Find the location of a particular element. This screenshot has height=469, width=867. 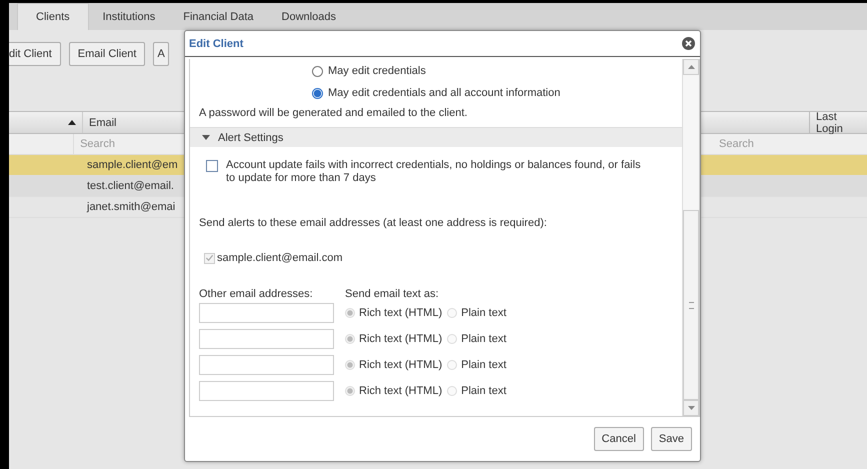

recipients-label: Send alerts to these email addresses (at least one address is required): is located at coordinates (373, 223).